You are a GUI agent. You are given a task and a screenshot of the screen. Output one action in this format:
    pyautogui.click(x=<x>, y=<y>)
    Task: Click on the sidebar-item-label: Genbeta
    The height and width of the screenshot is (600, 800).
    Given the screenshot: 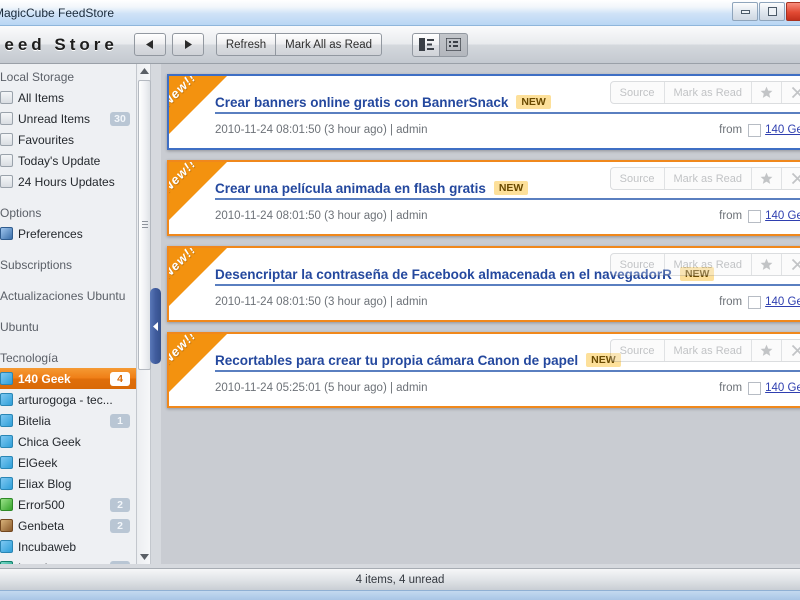 What is the action you would take?
    pyautogui.click(x=41, y=525)
    